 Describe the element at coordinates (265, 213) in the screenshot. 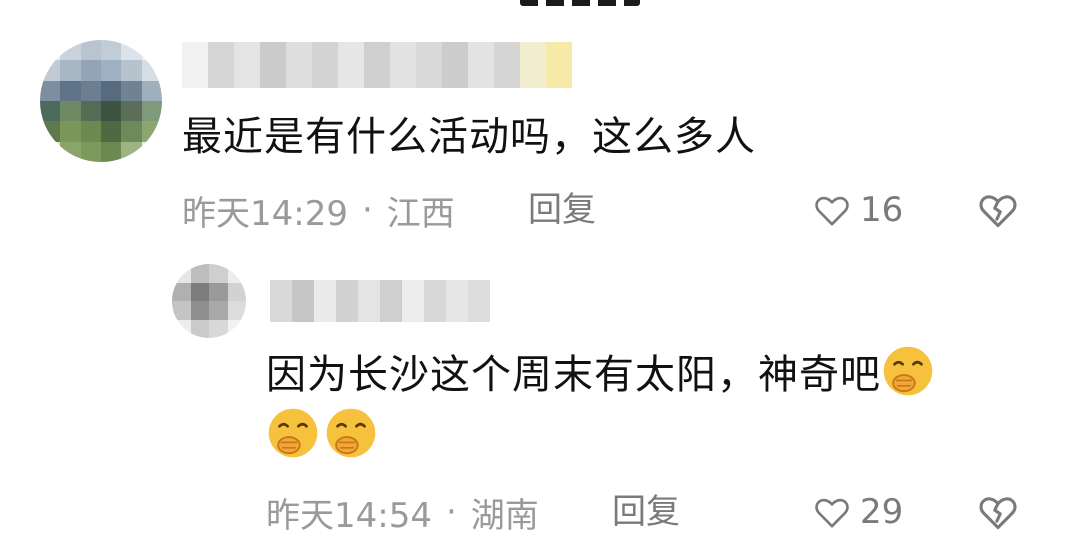

I see `comment-time: 昨天14:29` at that location.